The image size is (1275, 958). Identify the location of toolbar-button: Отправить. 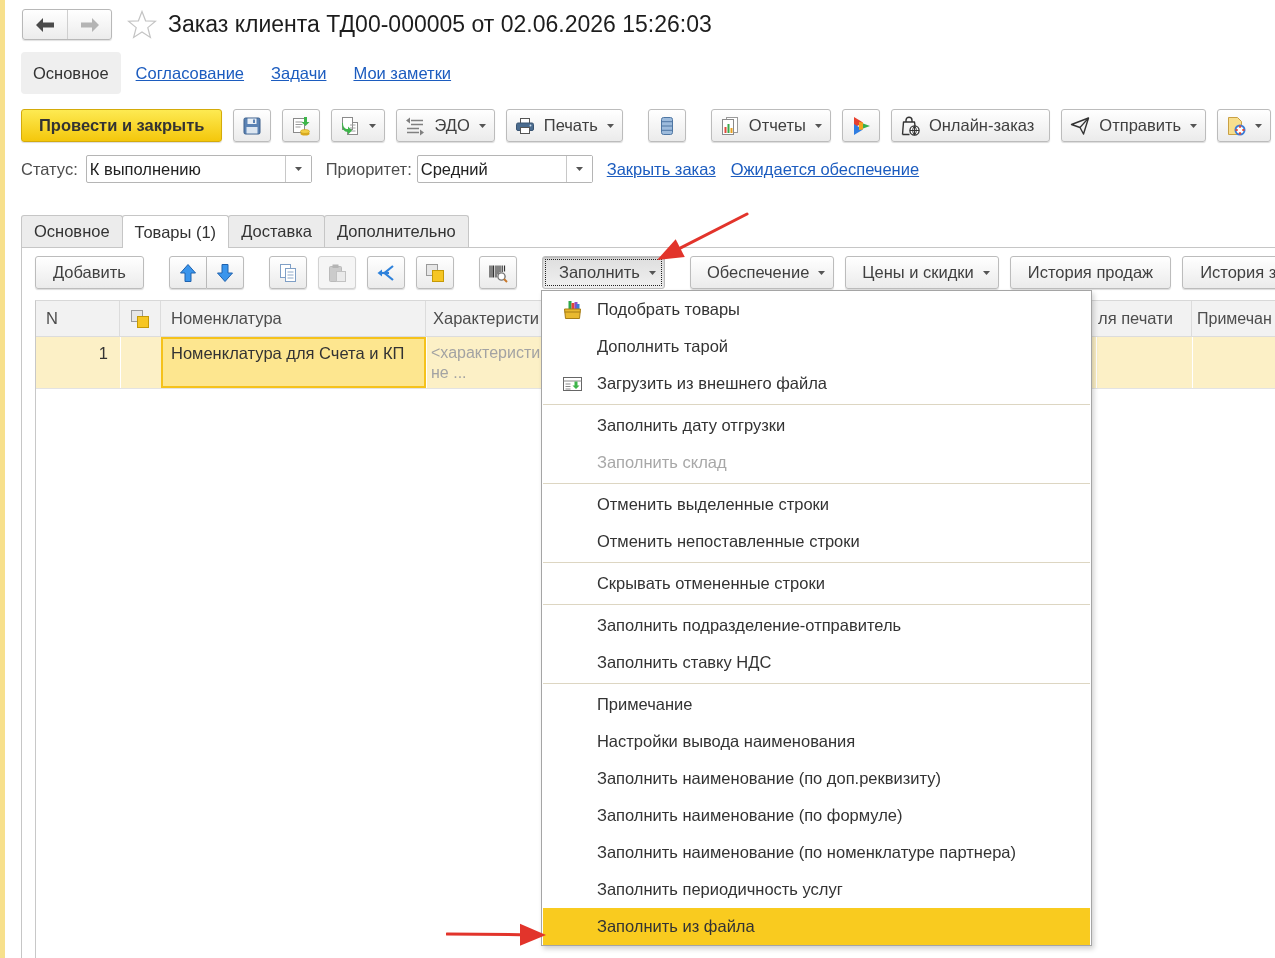
(1134, 125).